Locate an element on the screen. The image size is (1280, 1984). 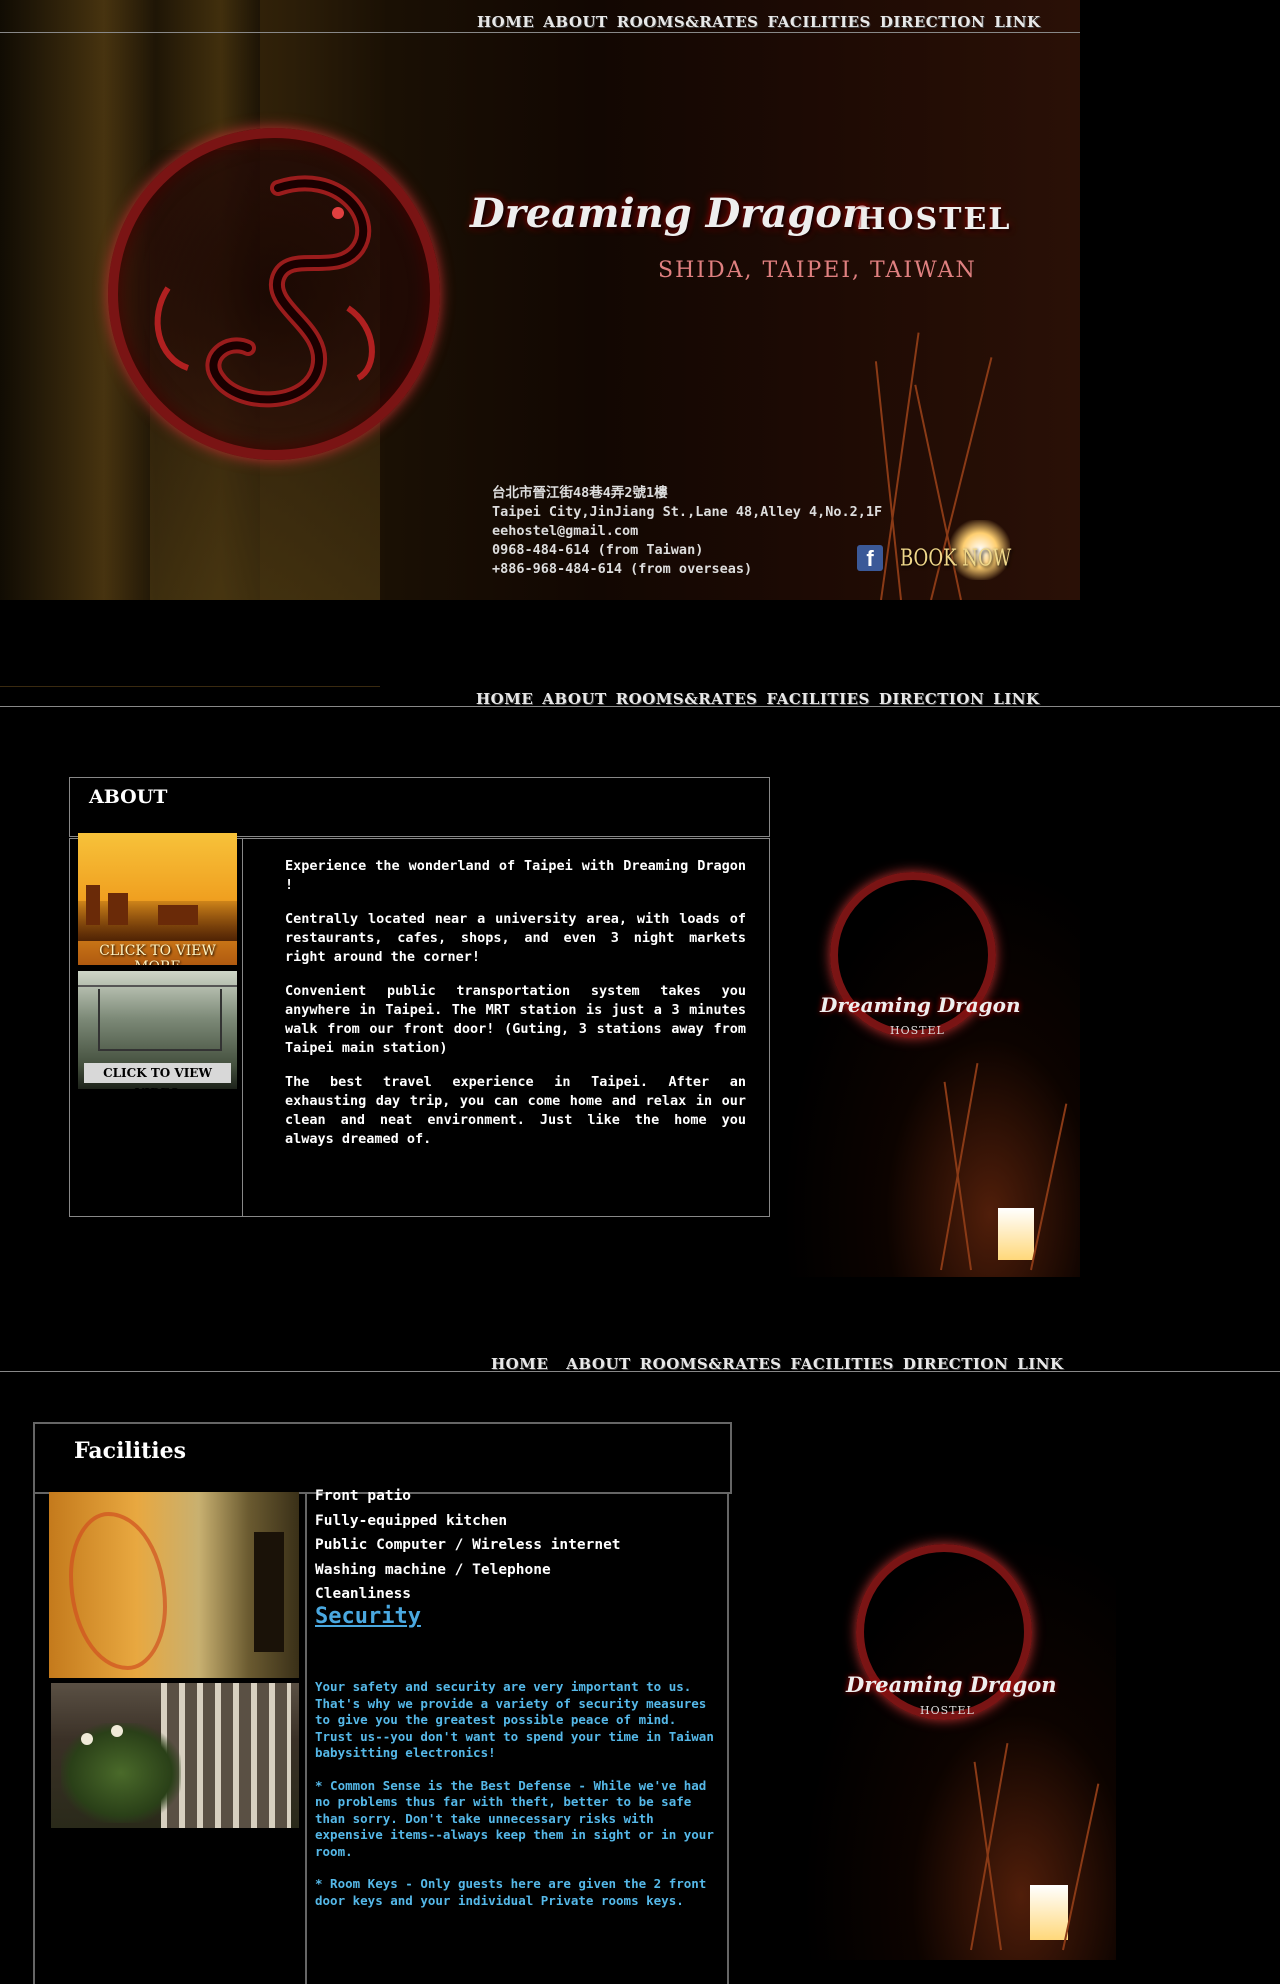
facility-item: Fully-equipped kitchen is located at coordinates (411, 1520).